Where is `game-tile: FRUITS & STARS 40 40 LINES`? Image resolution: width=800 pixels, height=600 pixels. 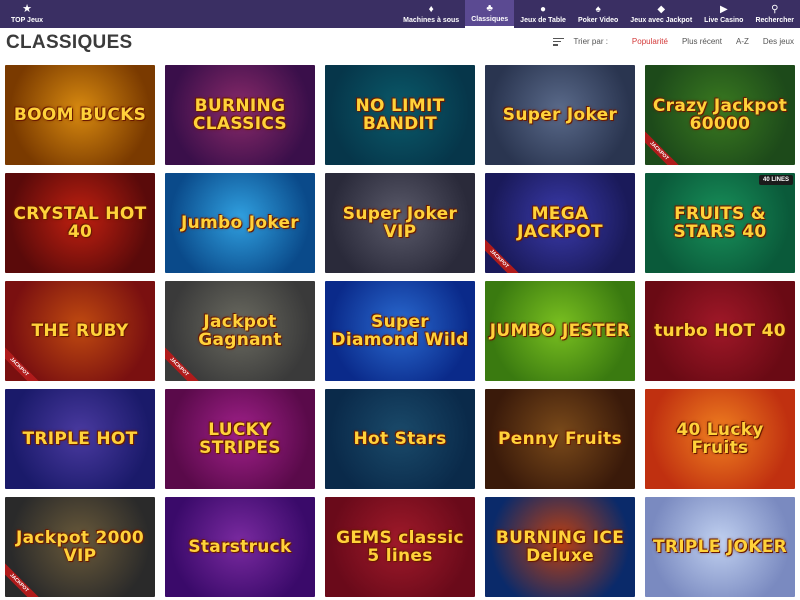
game-tile: FRUITS & STARS 40 40 LINES is located at coordinates (720, 223).